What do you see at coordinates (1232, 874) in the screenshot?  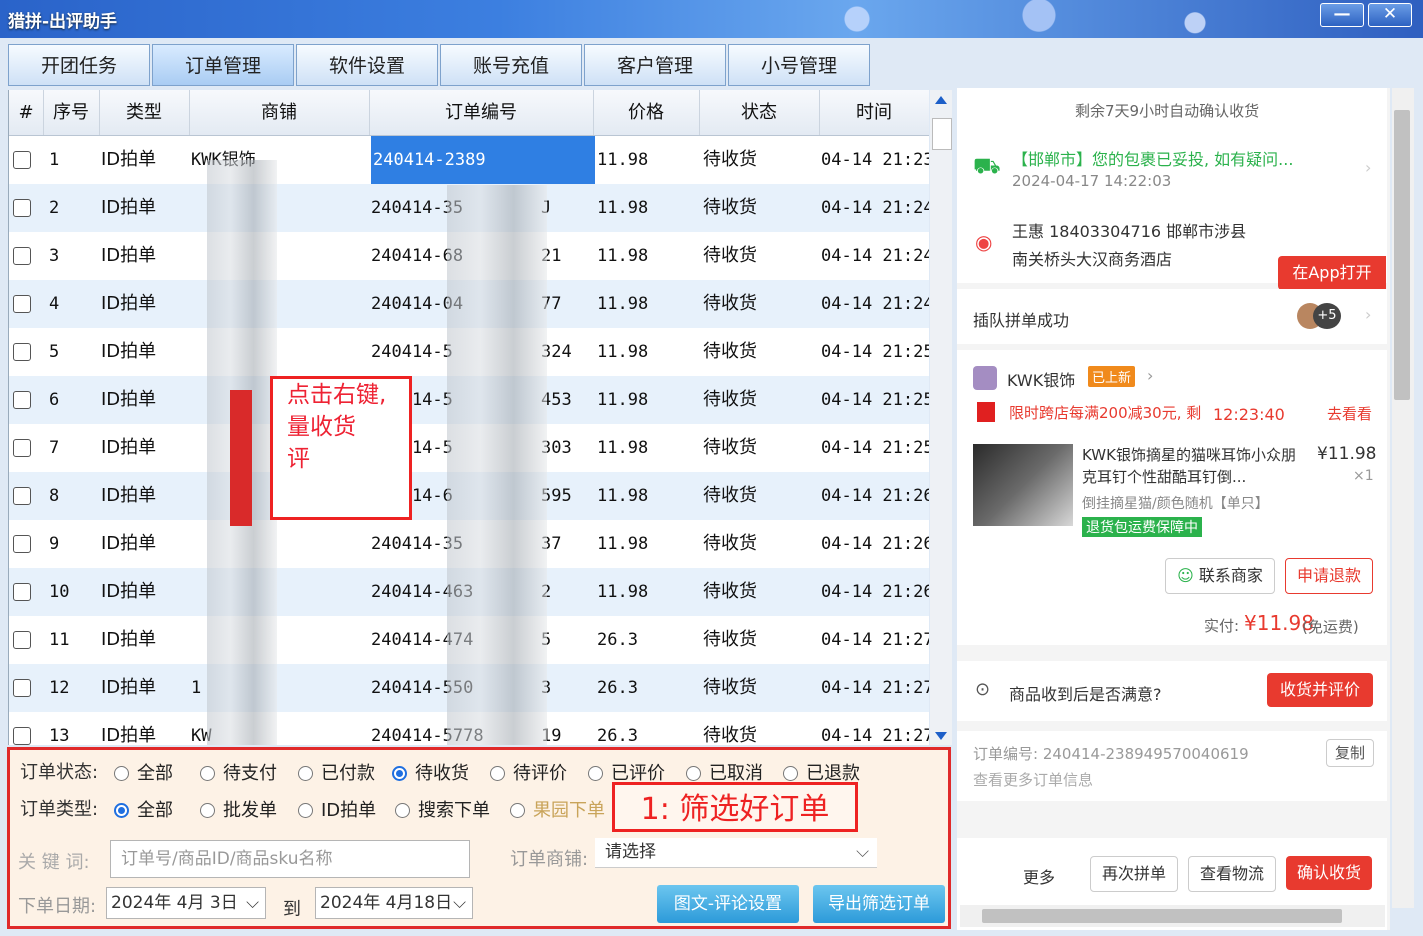 I see `view-logistics-button: 查看物流` at bounding box center [1232, 874].